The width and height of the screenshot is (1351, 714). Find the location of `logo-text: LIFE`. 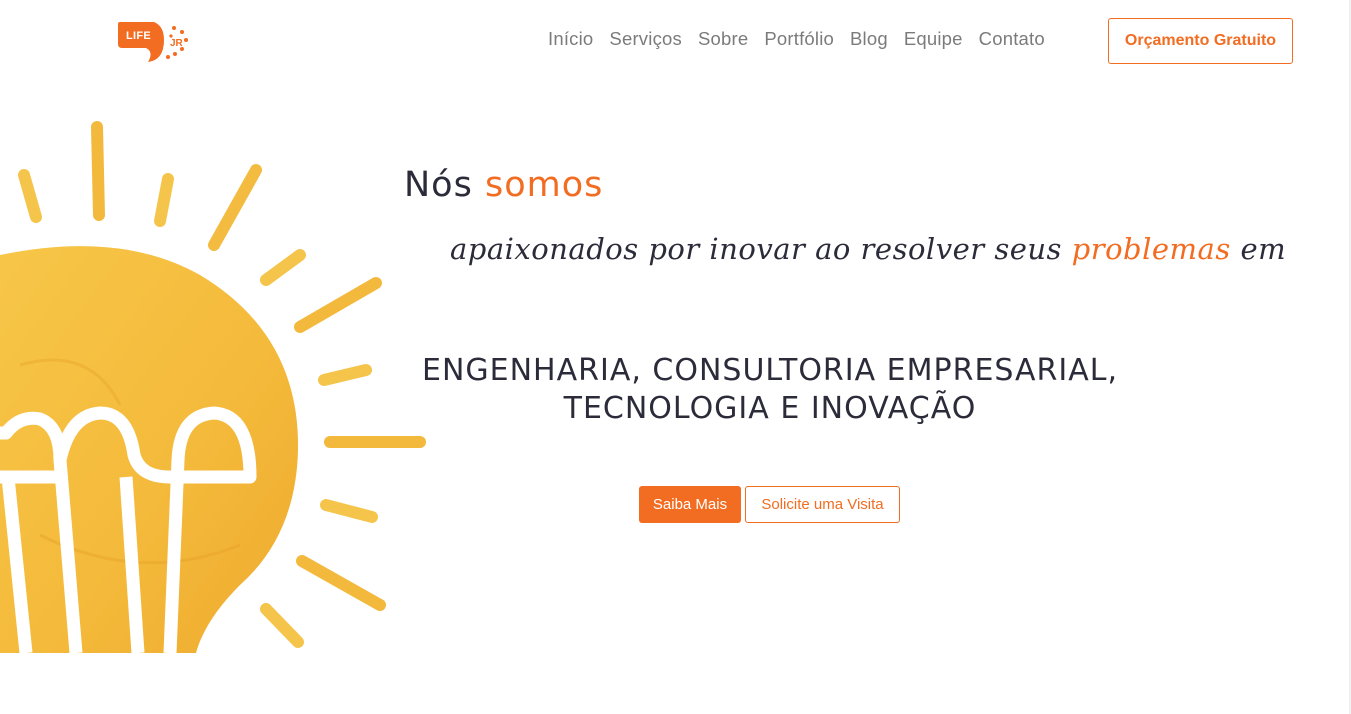

logo-text: LIFE is located at coordinates (139, 36).